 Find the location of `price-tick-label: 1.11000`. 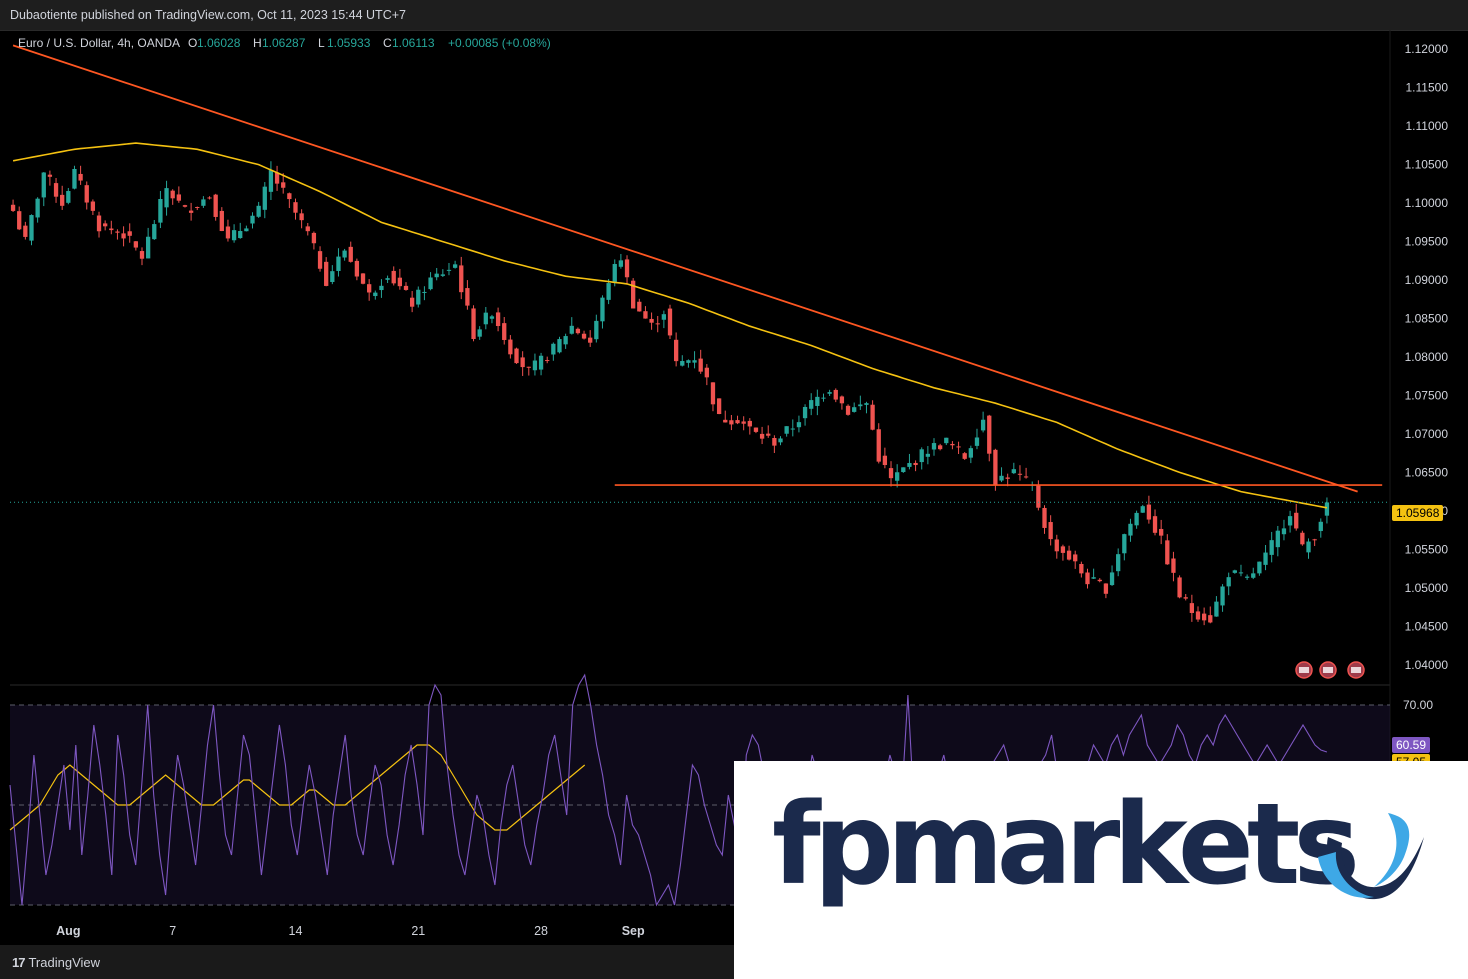

price-tick-label: 1.11000 is located at coordinates (1427, 126).